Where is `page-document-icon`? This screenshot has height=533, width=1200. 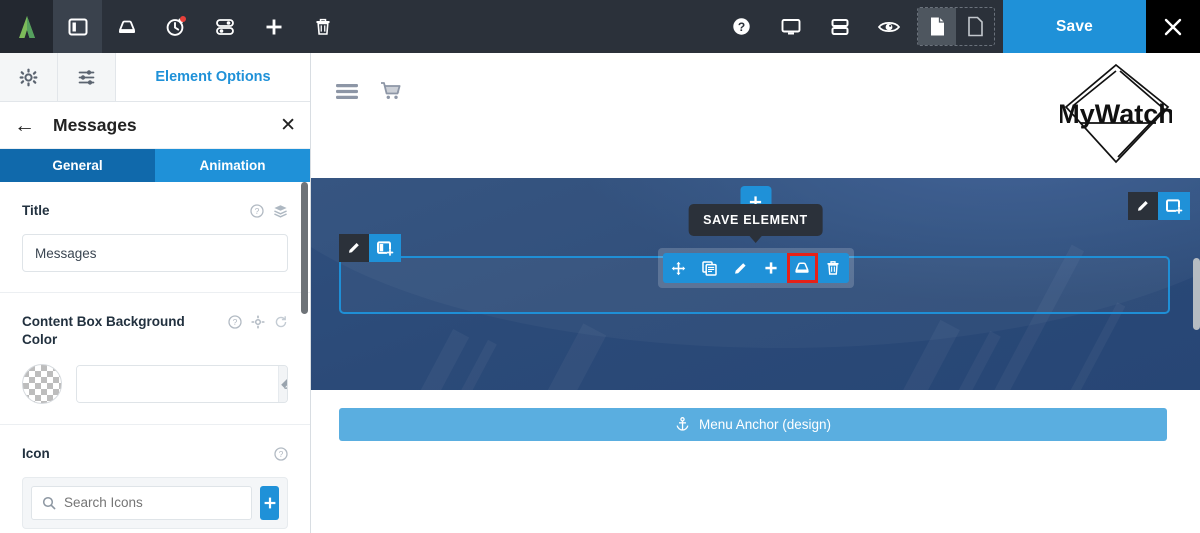 page-document-icon is located at coordinates (937, 26).